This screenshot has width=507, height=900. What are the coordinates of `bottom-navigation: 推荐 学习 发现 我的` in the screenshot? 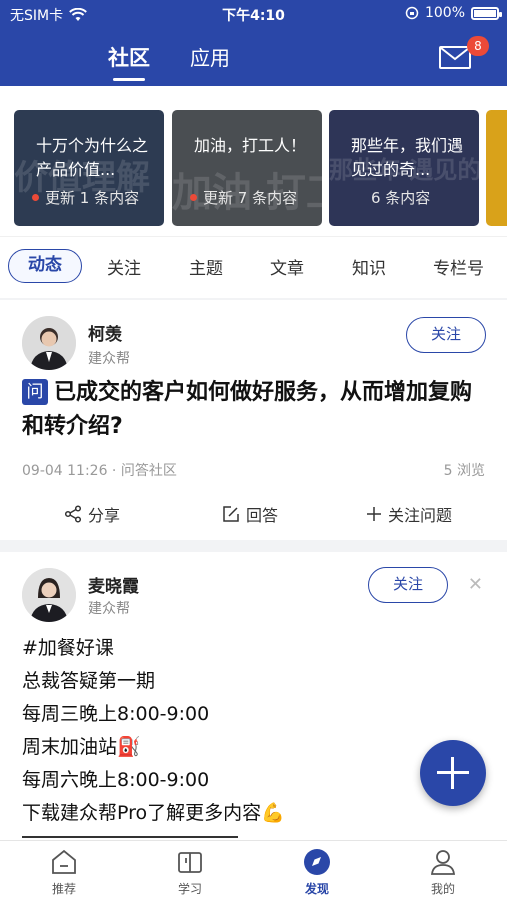 It's located at (253, 870).